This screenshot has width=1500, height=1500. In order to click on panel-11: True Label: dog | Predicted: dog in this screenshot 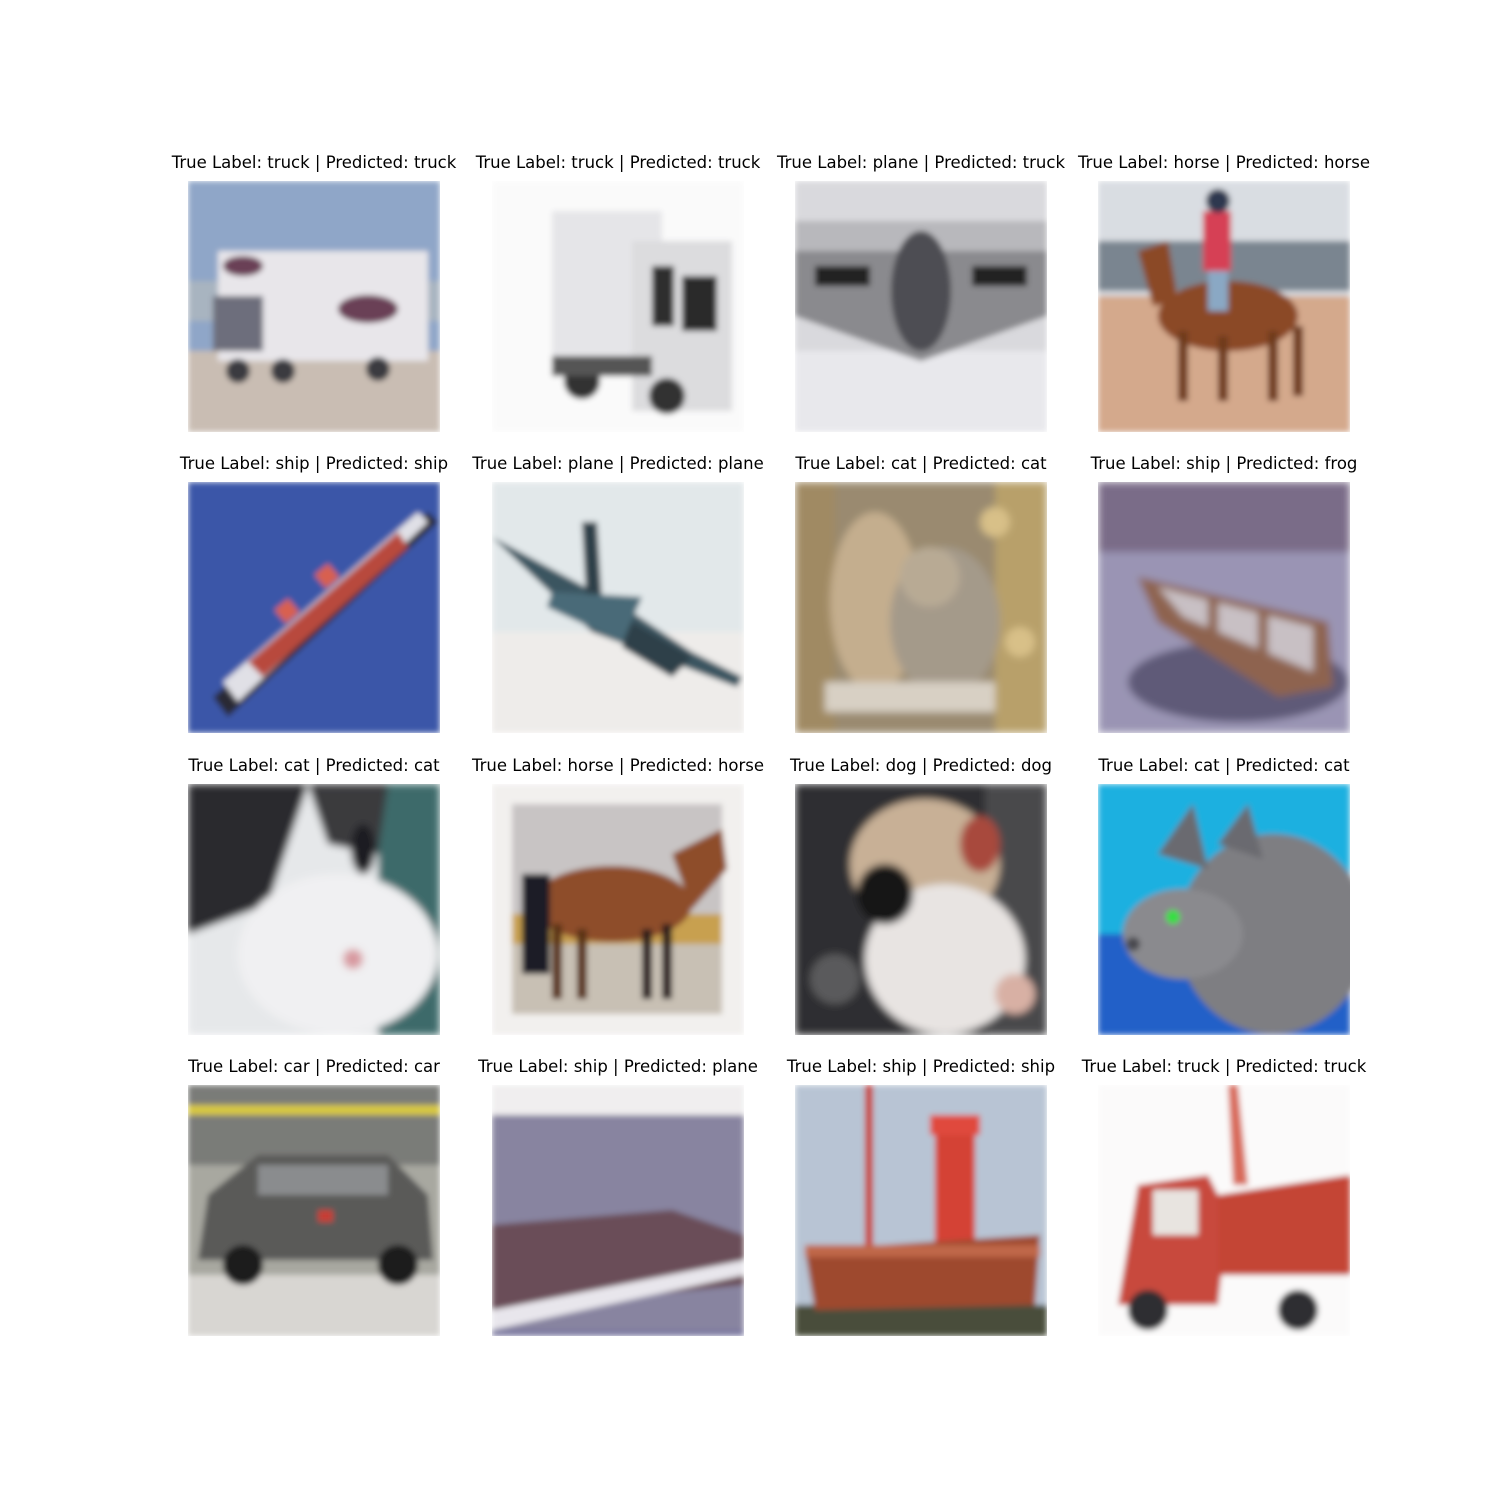, I will do `click(921, 896)`.